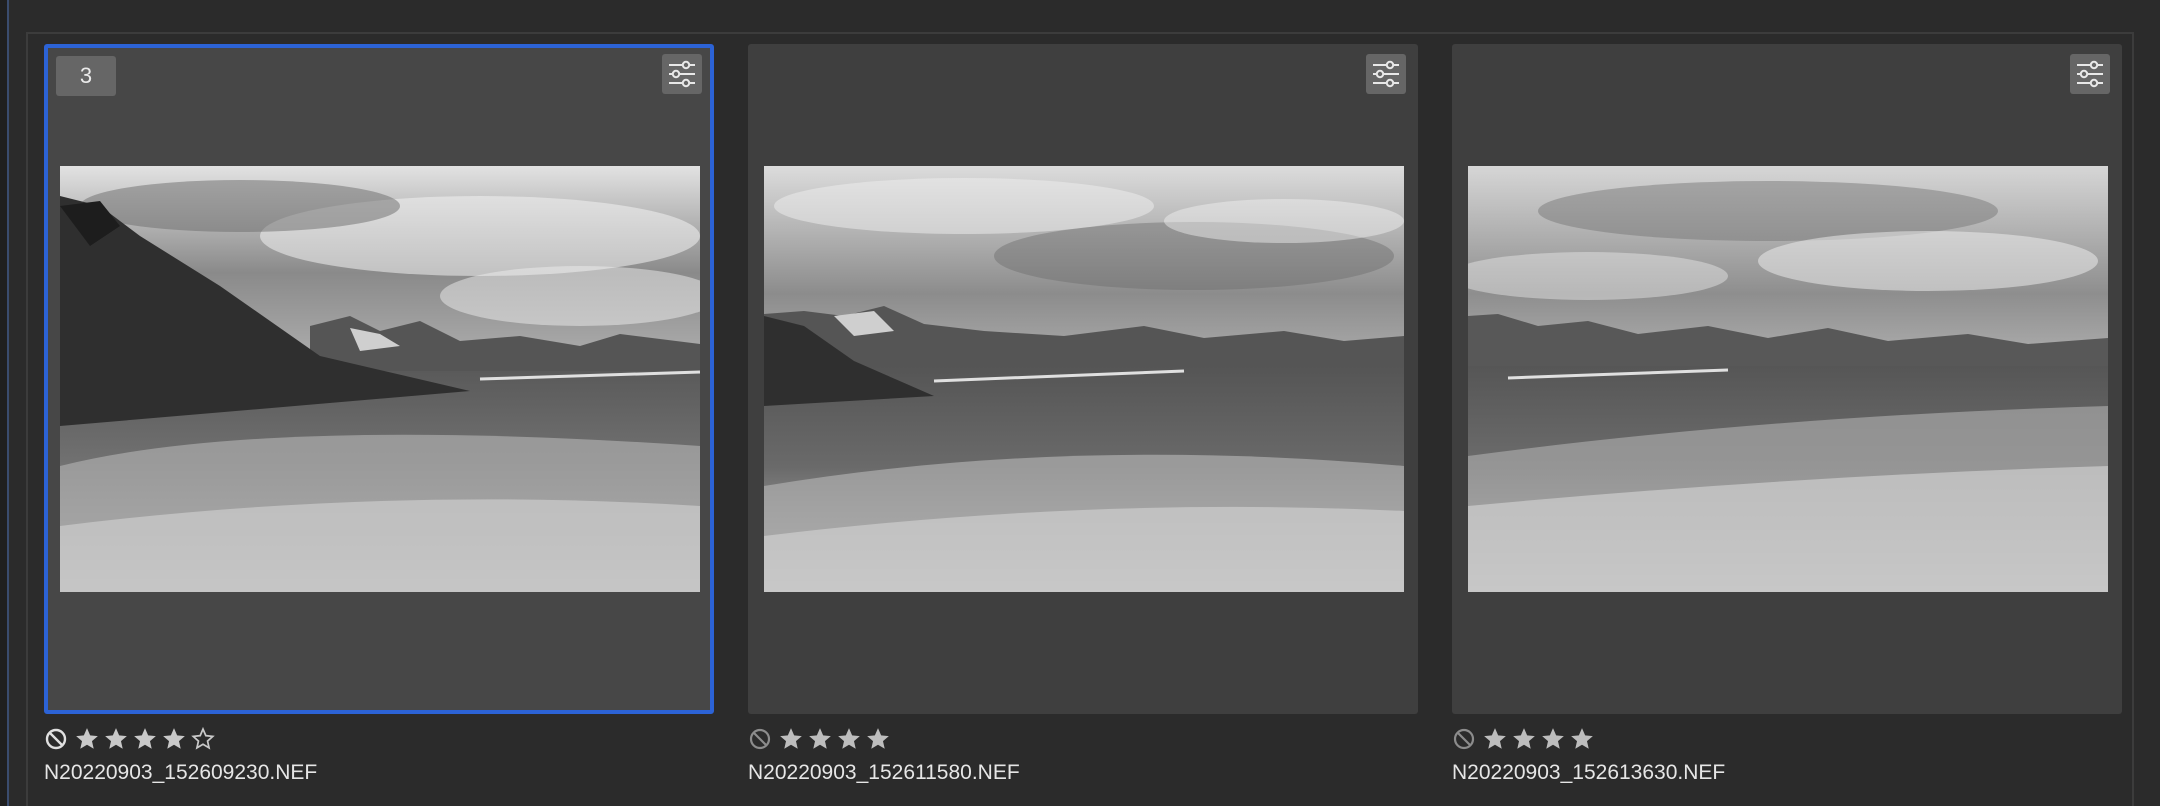 Image resolution: width=2160 pixels, height=806 pixels. Describe the element at coordinates (1589, 772) in the screenshot. I see `file-name: N20220903_152613630.NEF` at that location.